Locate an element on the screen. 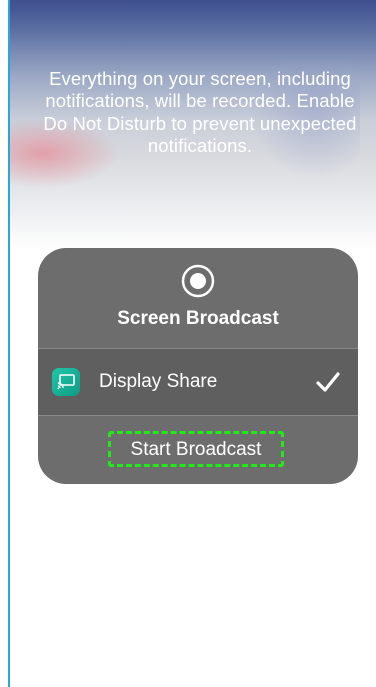 This screenshot has height=687, width=376. divider-bottom is located at coordinates (198, 415).